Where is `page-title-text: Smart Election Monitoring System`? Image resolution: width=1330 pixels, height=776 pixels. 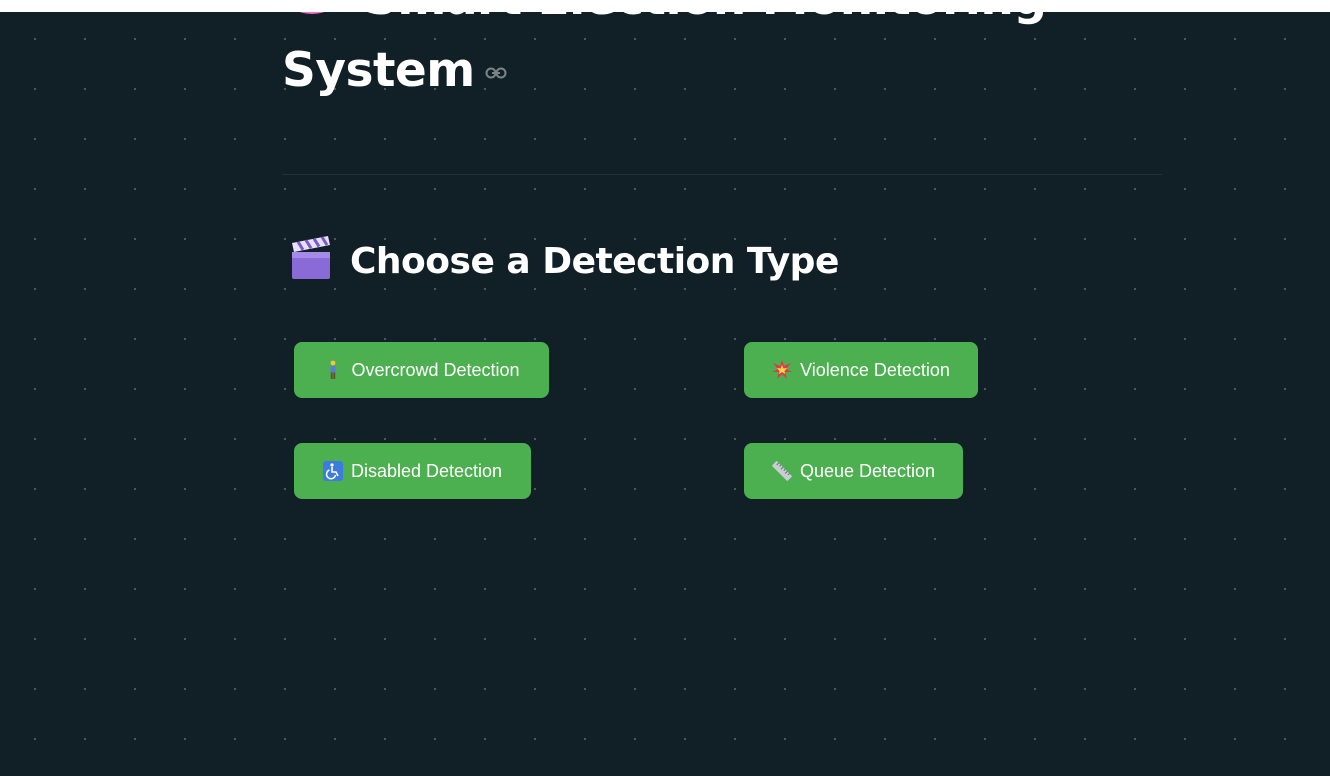 page-title-text: Smart Election Monitoring System is located at coordinates (664, 49).